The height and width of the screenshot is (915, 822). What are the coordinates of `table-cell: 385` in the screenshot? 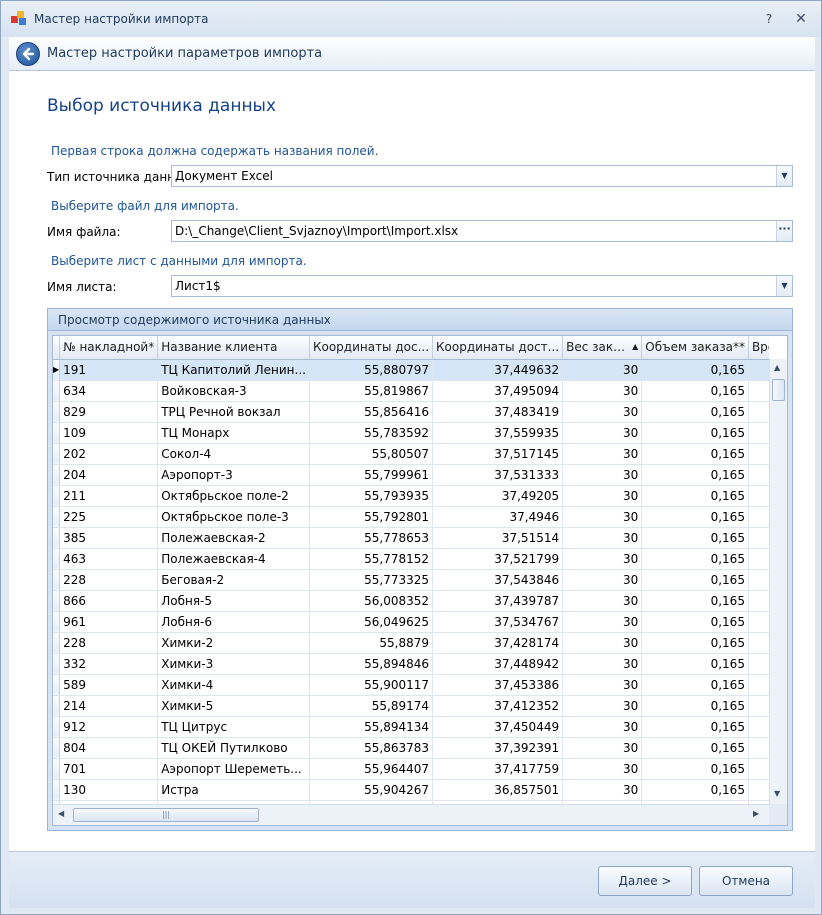 It's located at (109, 538).